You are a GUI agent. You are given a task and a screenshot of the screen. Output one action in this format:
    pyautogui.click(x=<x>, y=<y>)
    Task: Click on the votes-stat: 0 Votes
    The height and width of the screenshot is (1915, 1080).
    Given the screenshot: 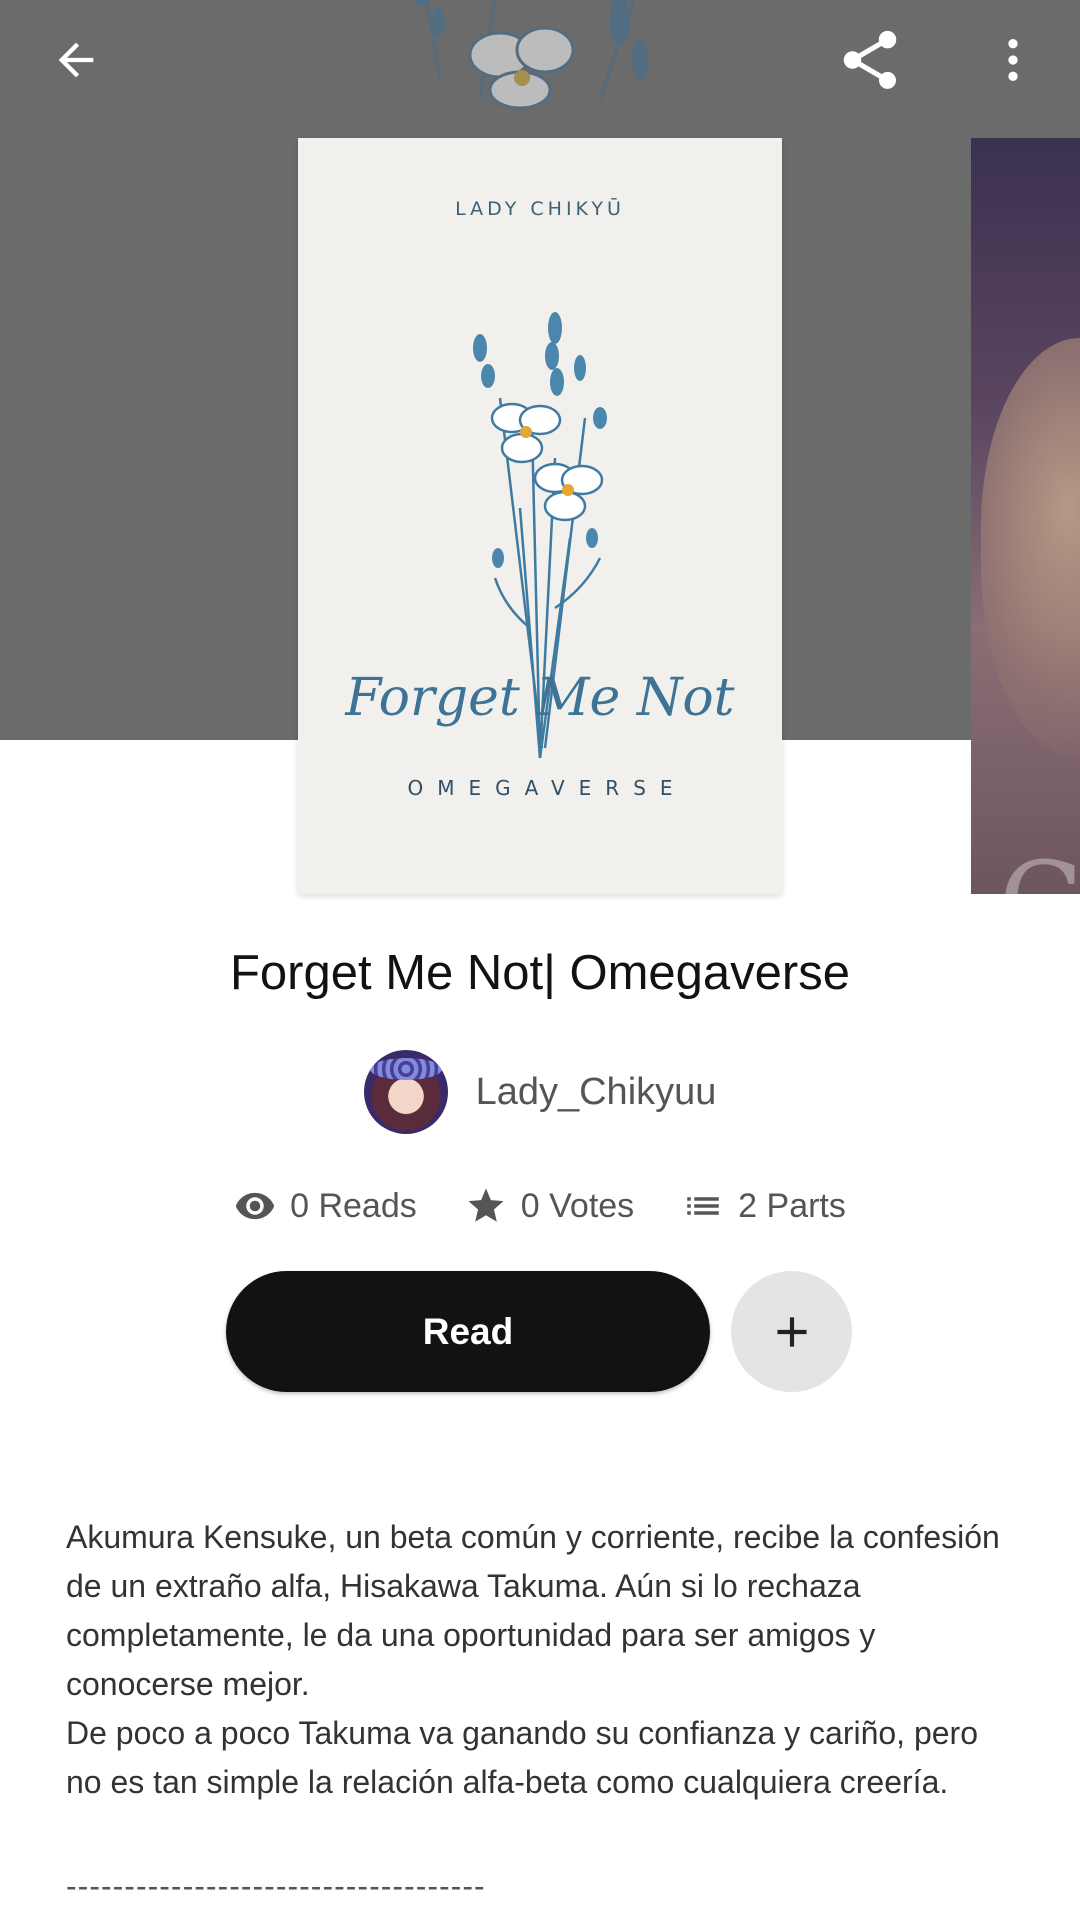 What is the action you would take?
    pyautogui.click(x=549, y=1206)
    